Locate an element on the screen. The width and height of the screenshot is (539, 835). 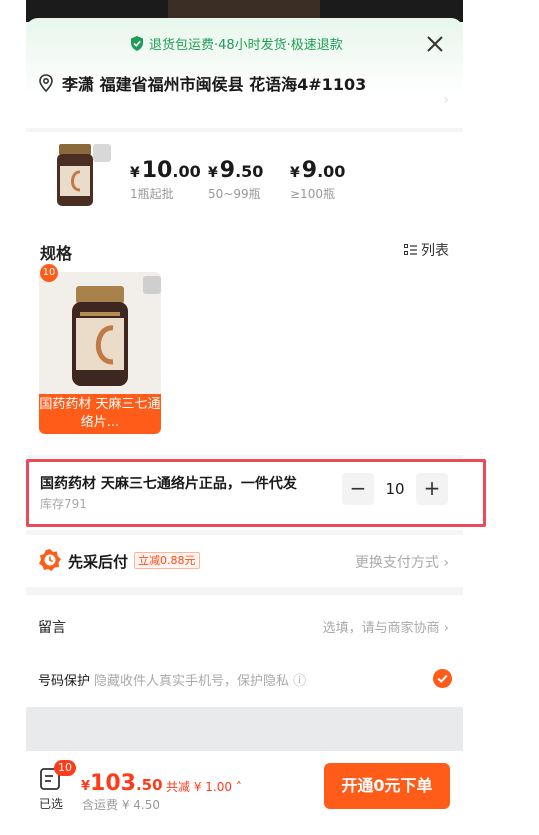
increase-button: + is located at coordinates (432, 489).